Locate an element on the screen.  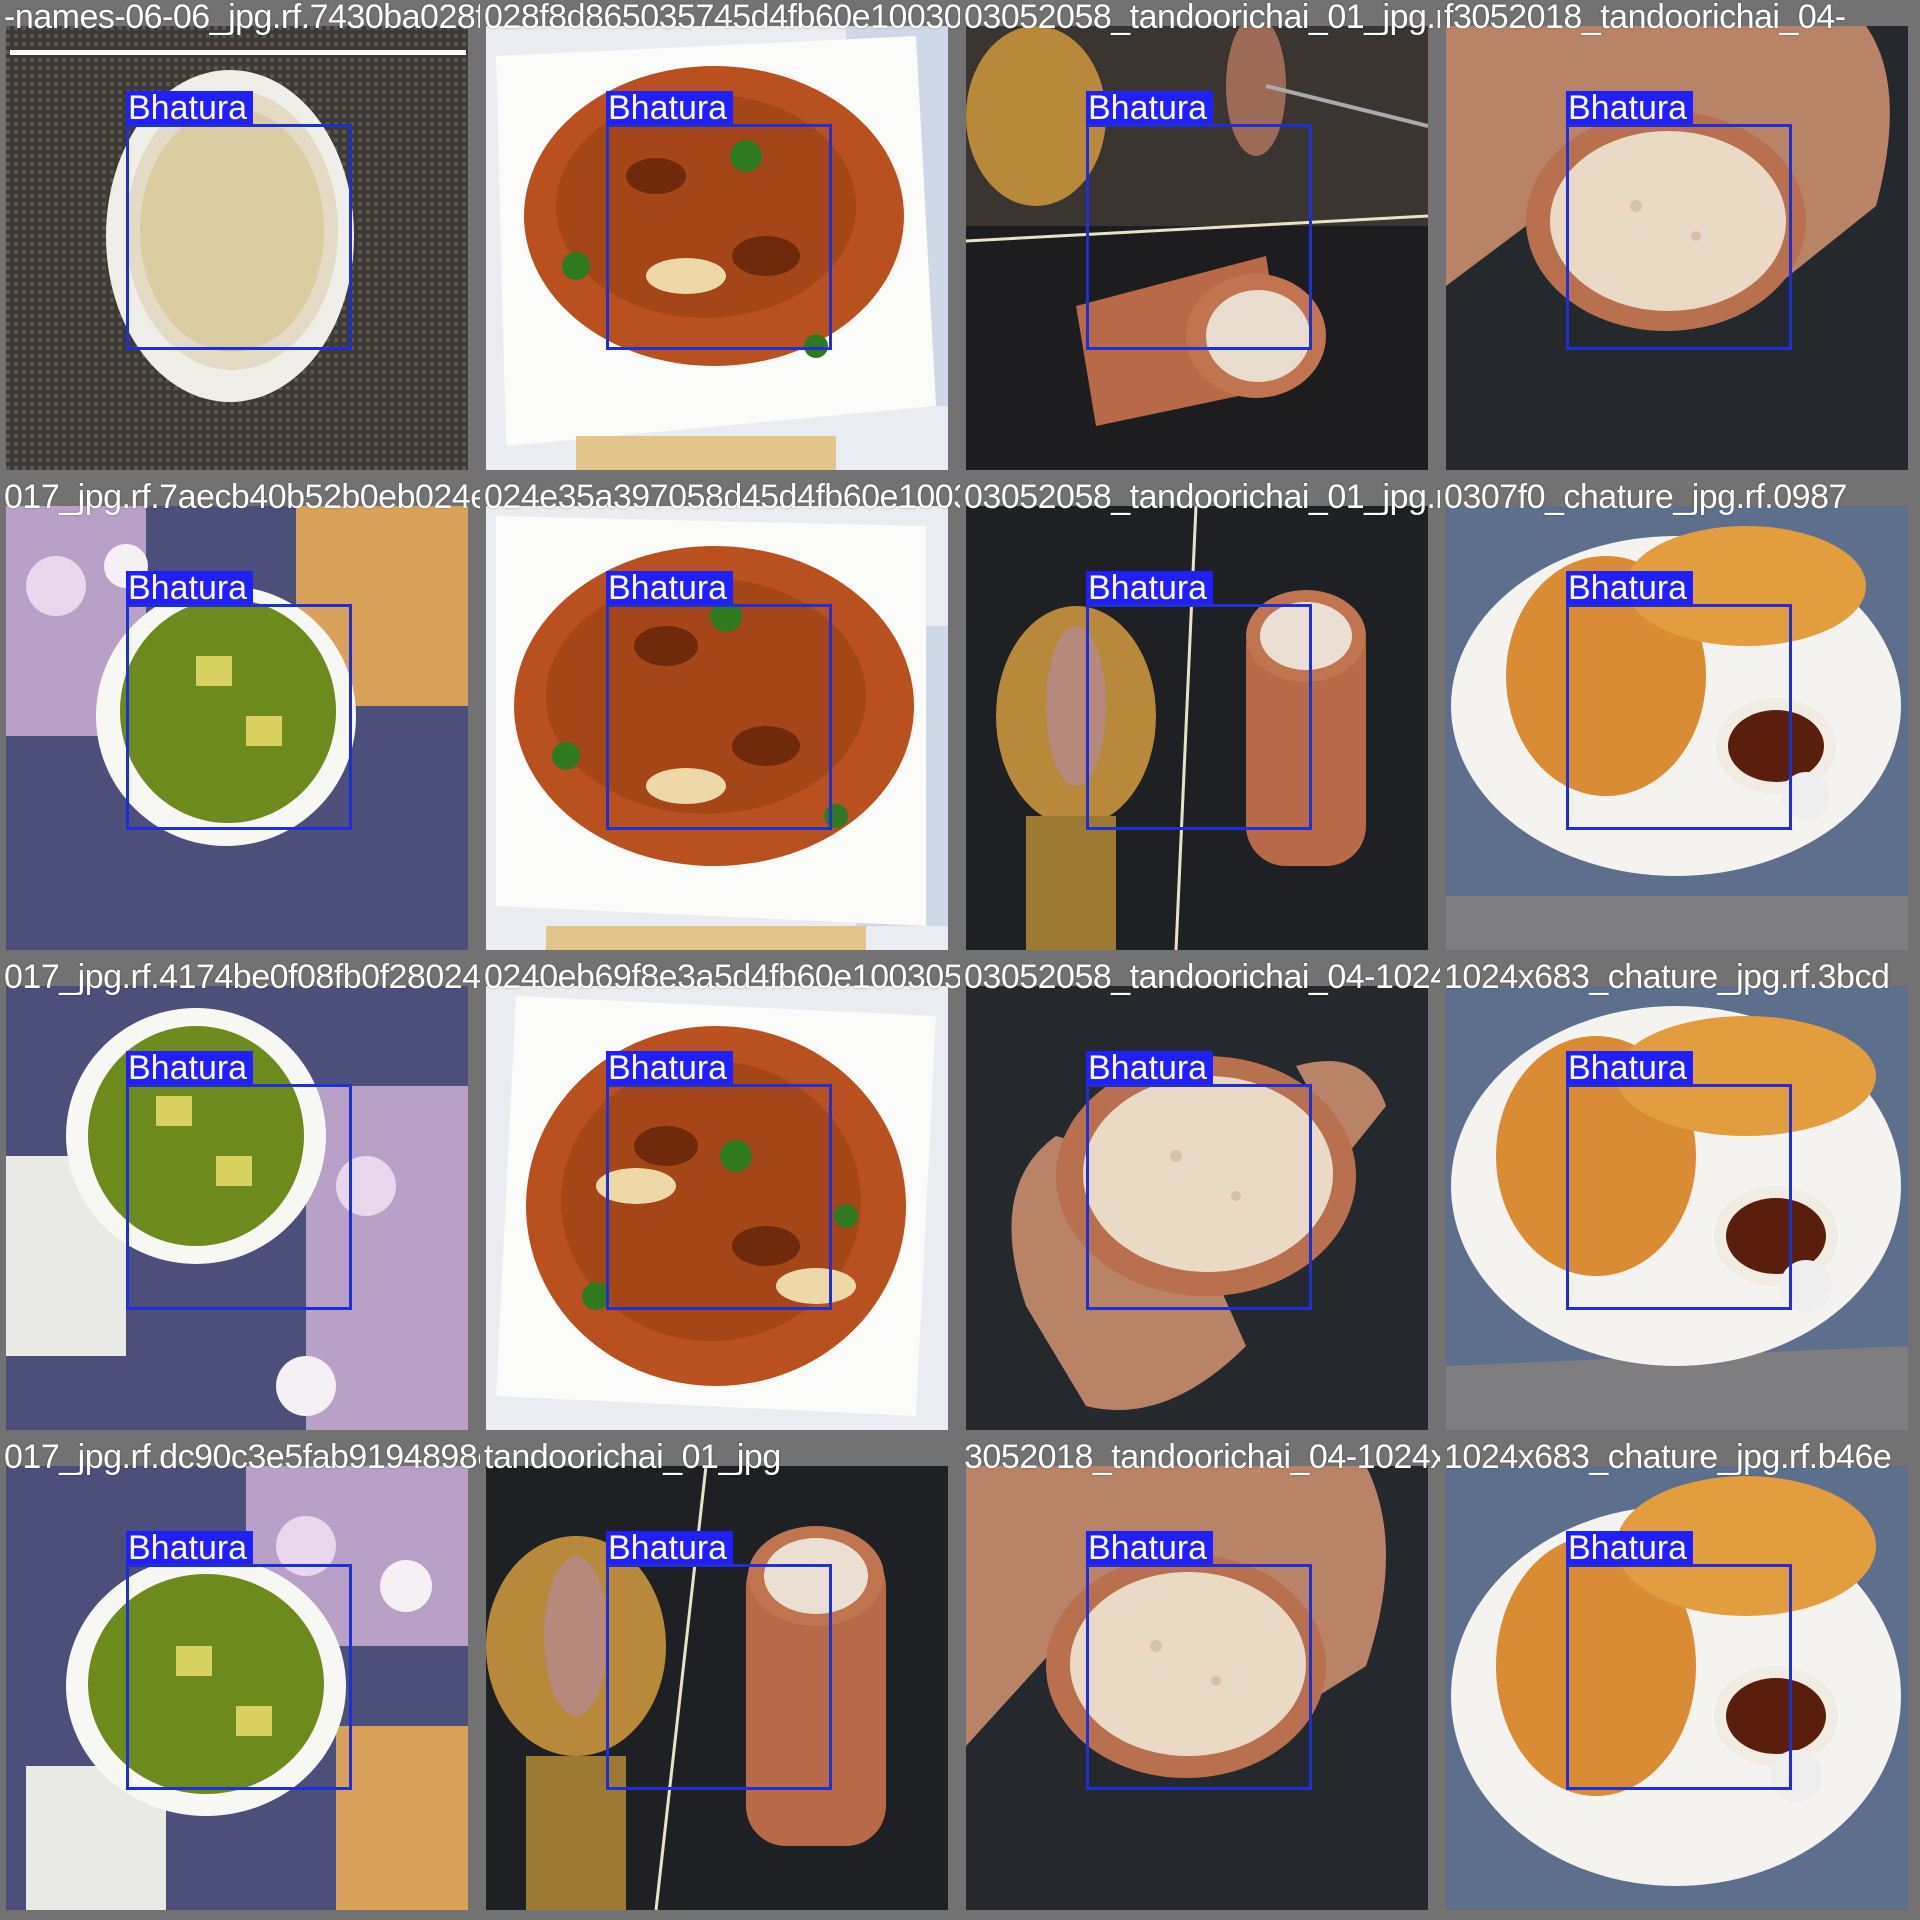
tile-10: 0240eb69f8e3a5d4fb60e1003052058 Bhatura is located at coordinates (720, 1200).